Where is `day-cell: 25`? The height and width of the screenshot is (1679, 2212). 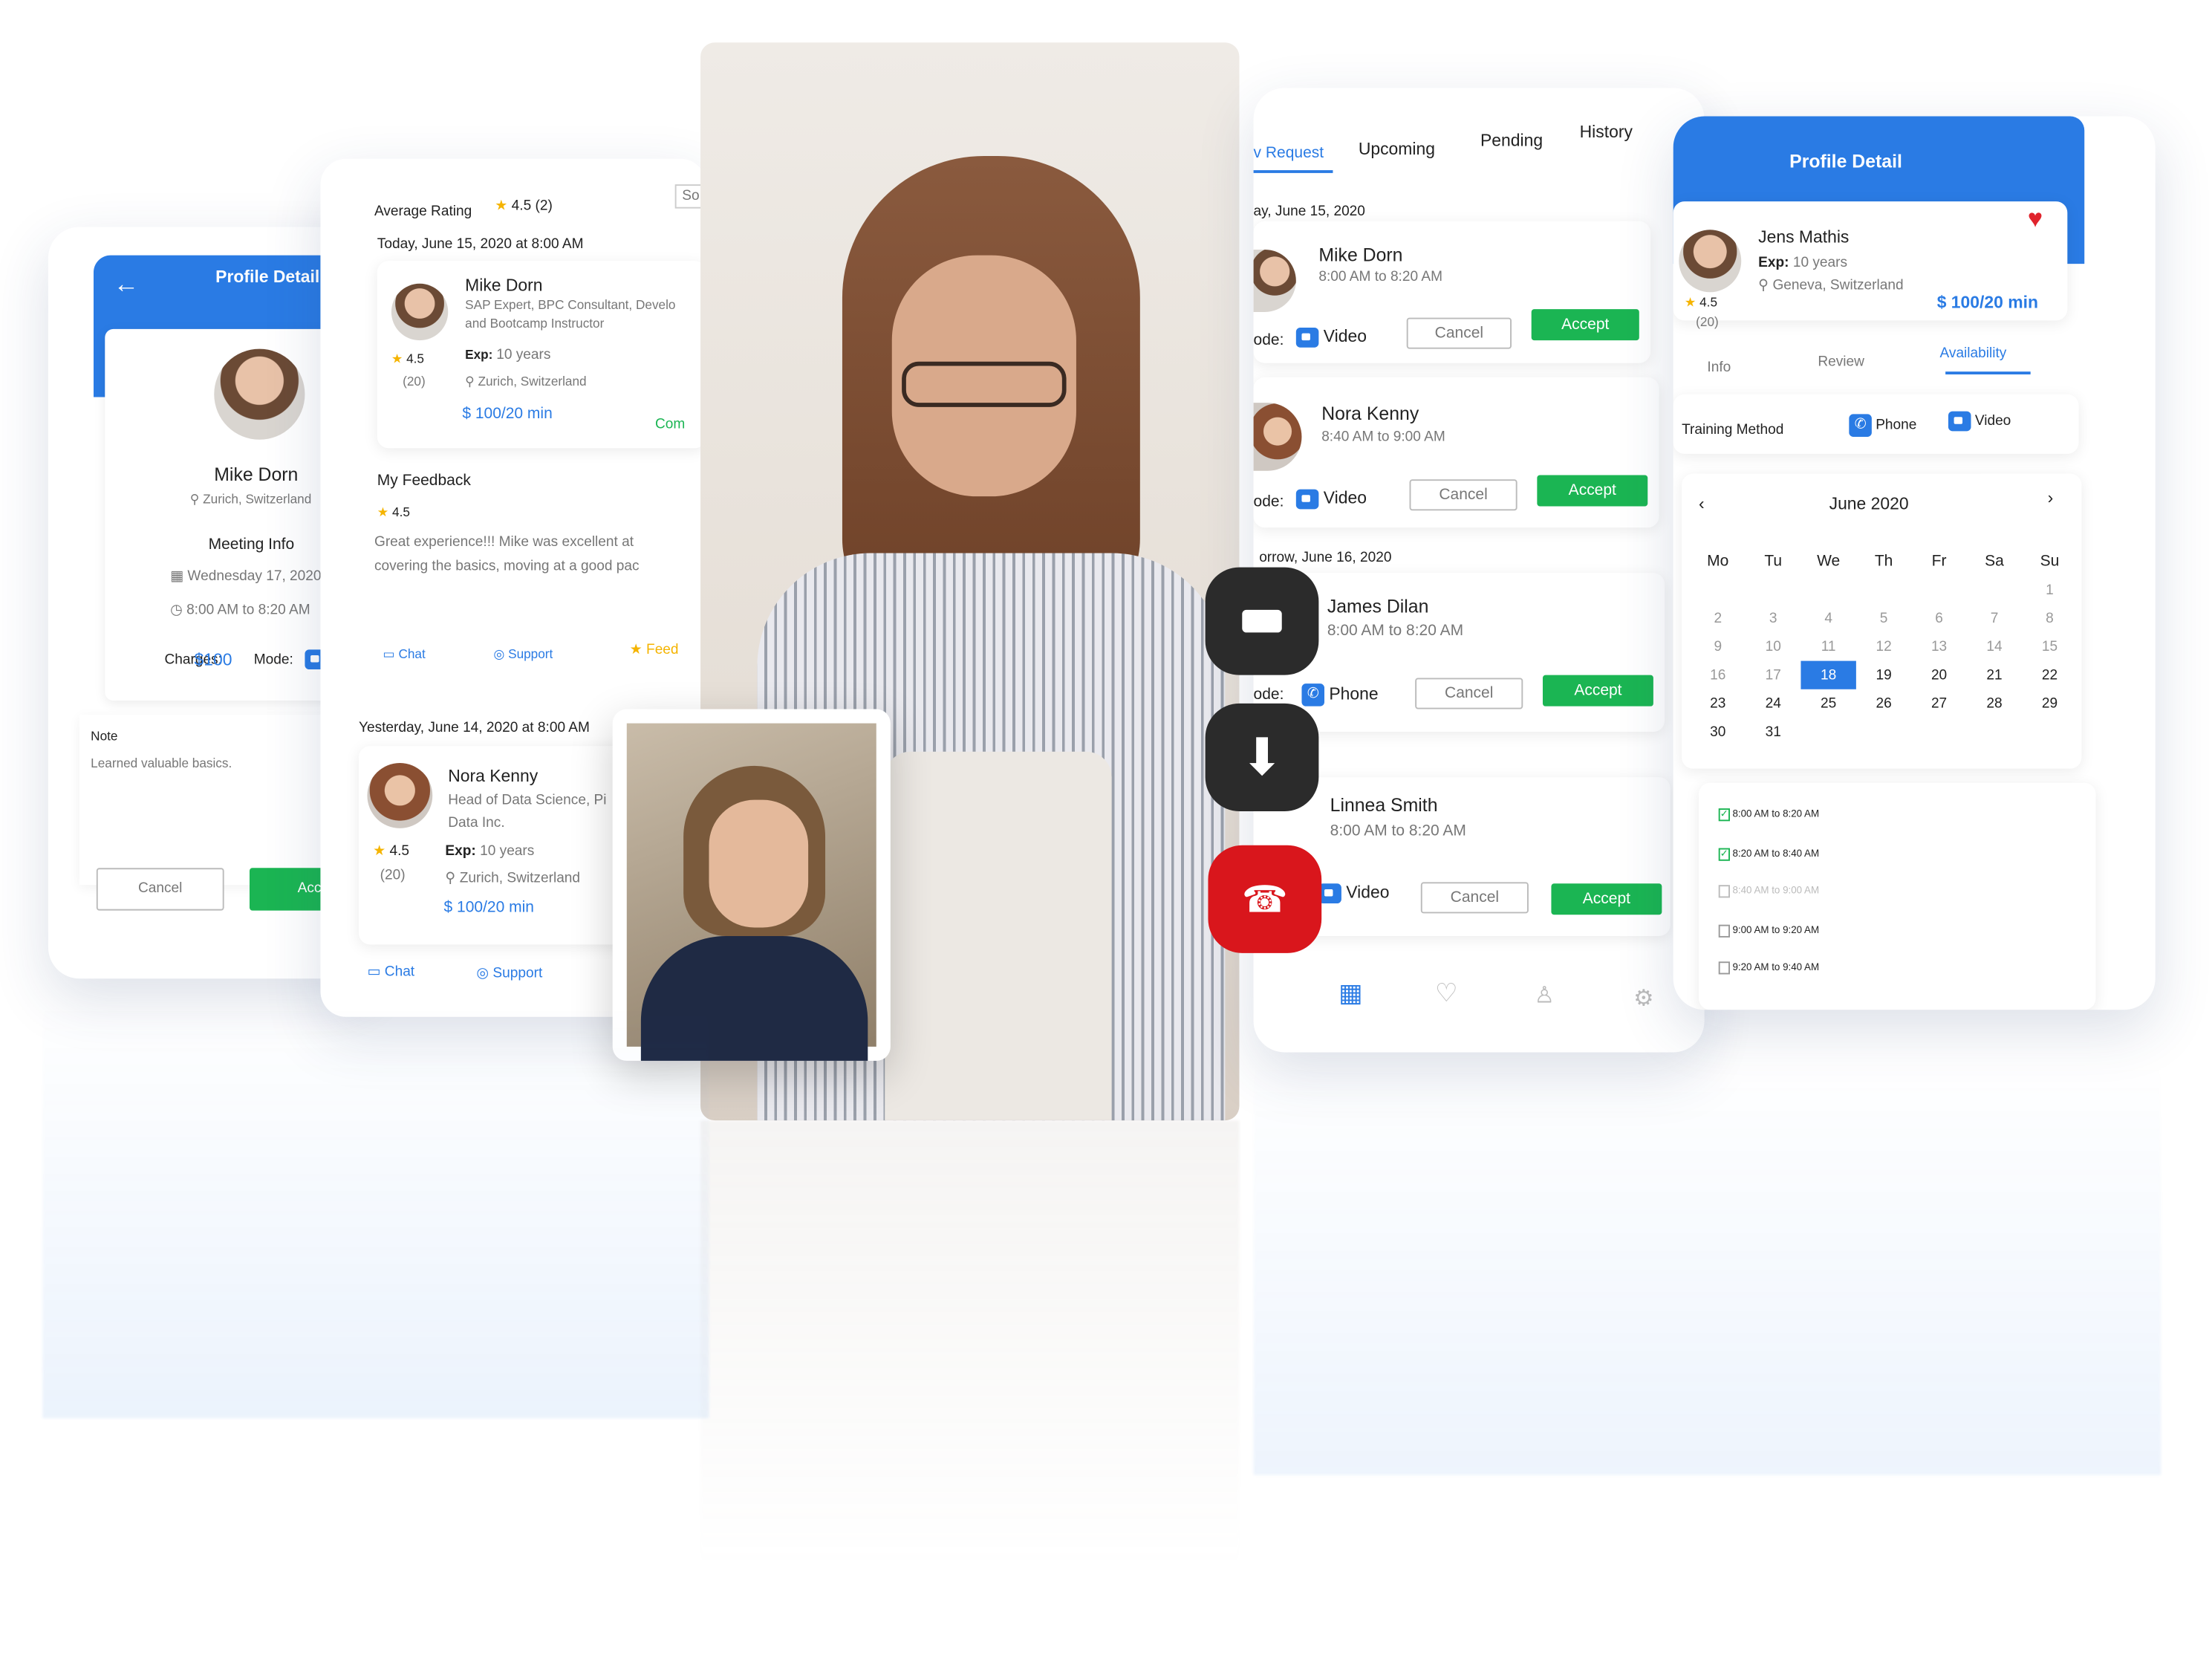
day-cell: 25 is located at coordinates (1828, 703).